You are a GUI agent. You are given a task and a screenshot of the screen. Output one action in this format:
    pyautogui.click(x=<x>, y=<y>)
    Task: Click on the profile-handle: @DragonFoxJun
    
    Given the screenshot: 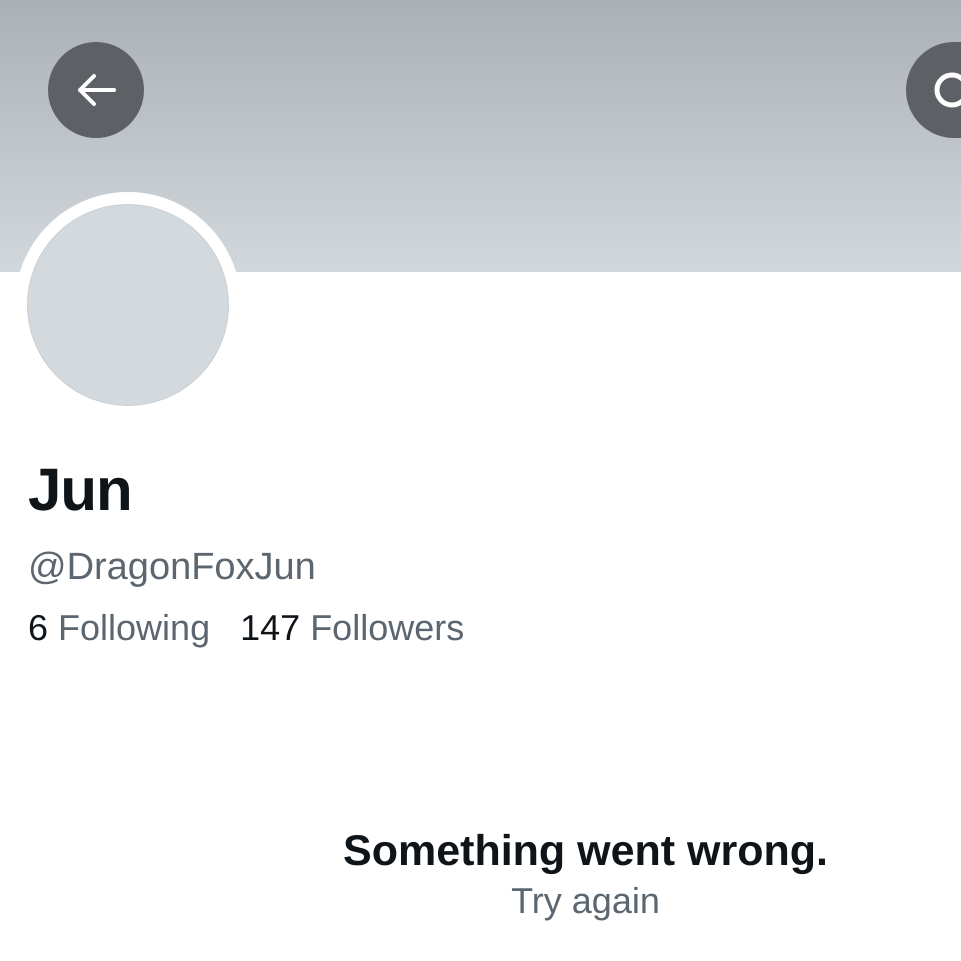 What is the action you would take?
    pyautogui.click(x=172, y=567)
    